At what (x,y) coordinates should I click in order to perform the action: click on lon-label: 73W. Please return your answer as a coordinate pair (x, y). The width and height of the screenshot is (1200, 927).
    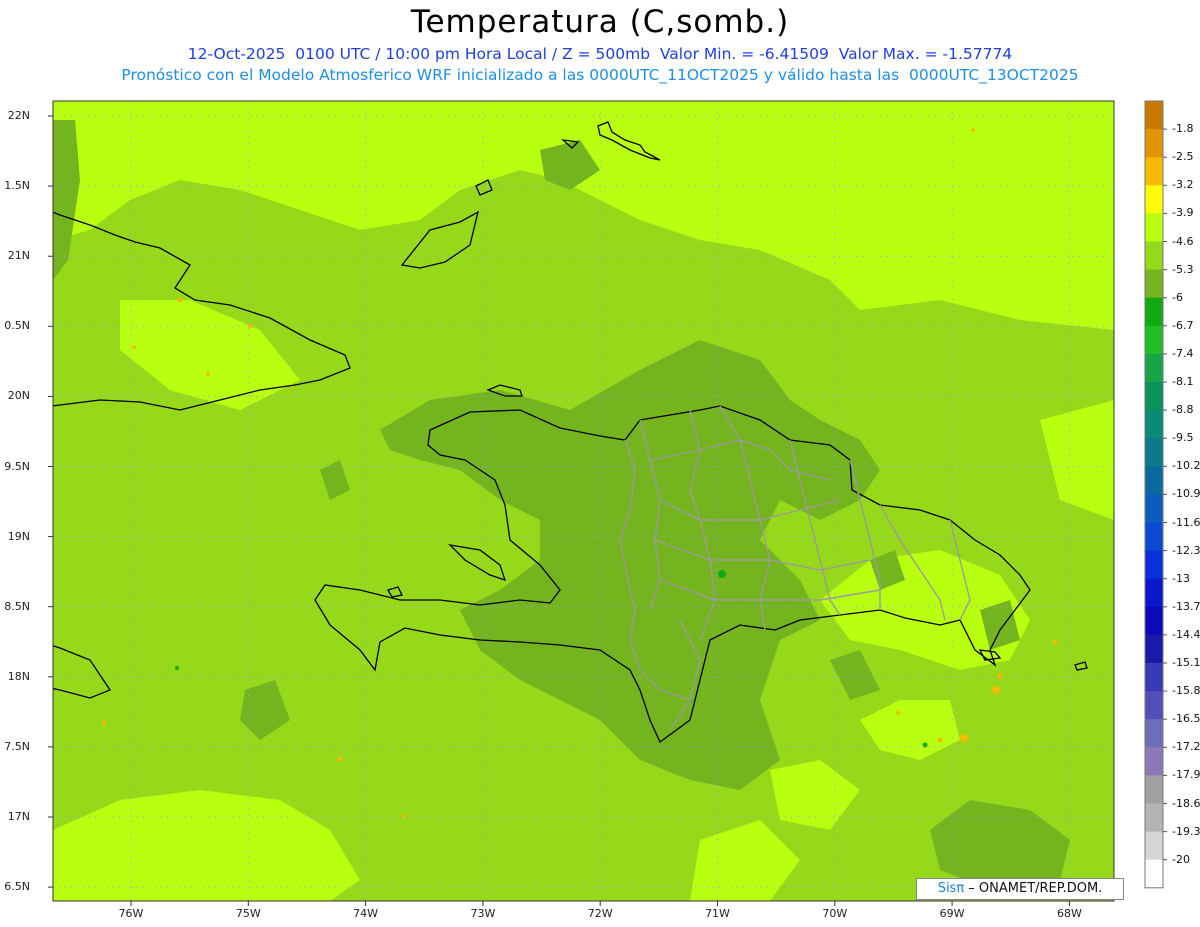
    Looking at the image, I should click on (483, 913).